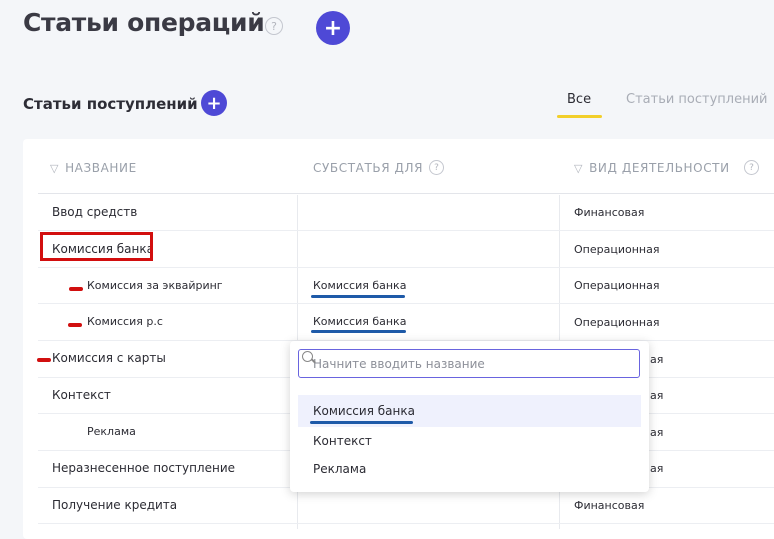  Describe the element at coordinates (307, 356) in the screenshot. I see `search-icon` at that location.